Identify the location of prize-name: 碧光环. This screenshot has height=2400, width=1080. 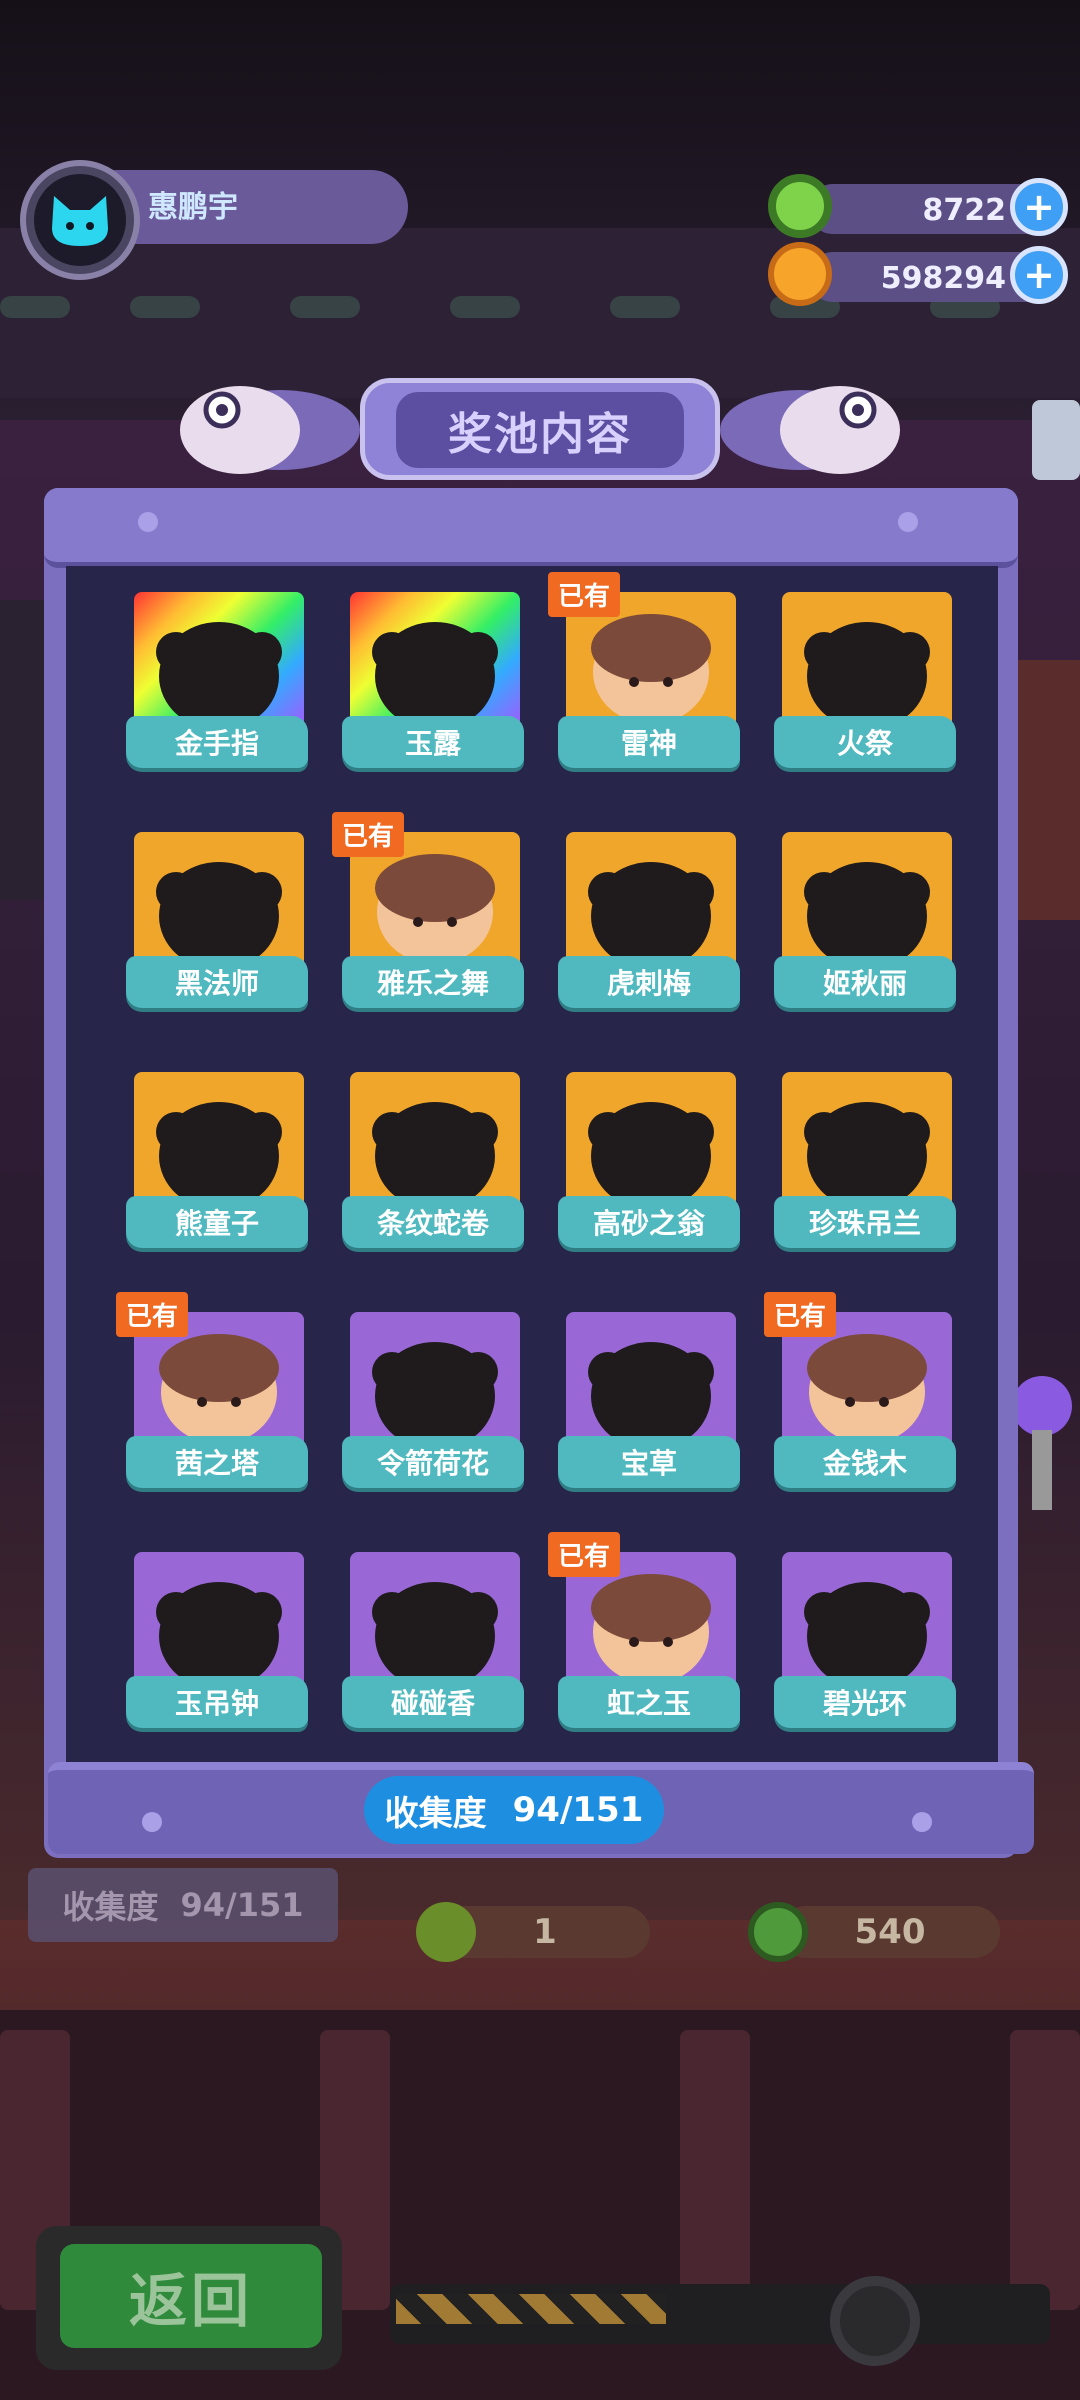
(865, 1702).